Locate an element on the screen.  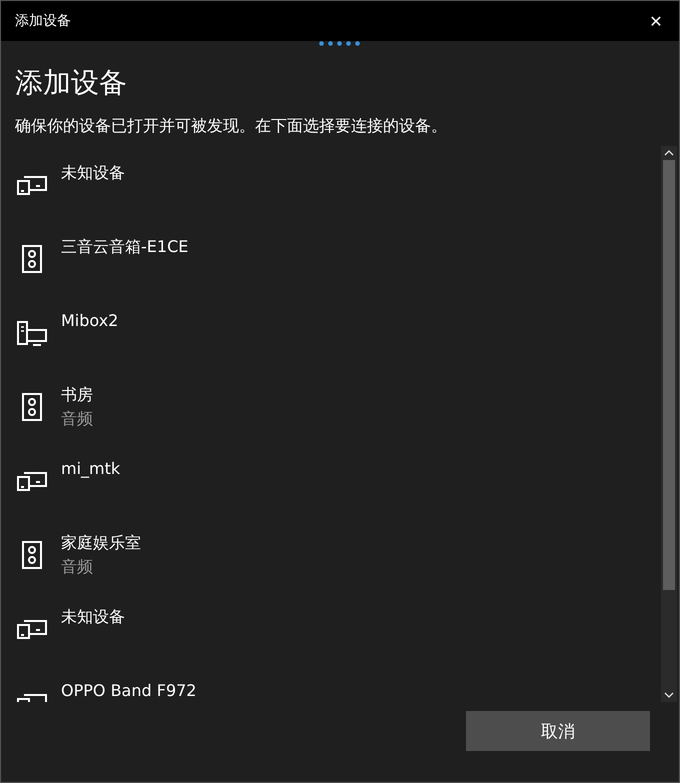
progress-dots-icon is located at coordinates (340, 43).